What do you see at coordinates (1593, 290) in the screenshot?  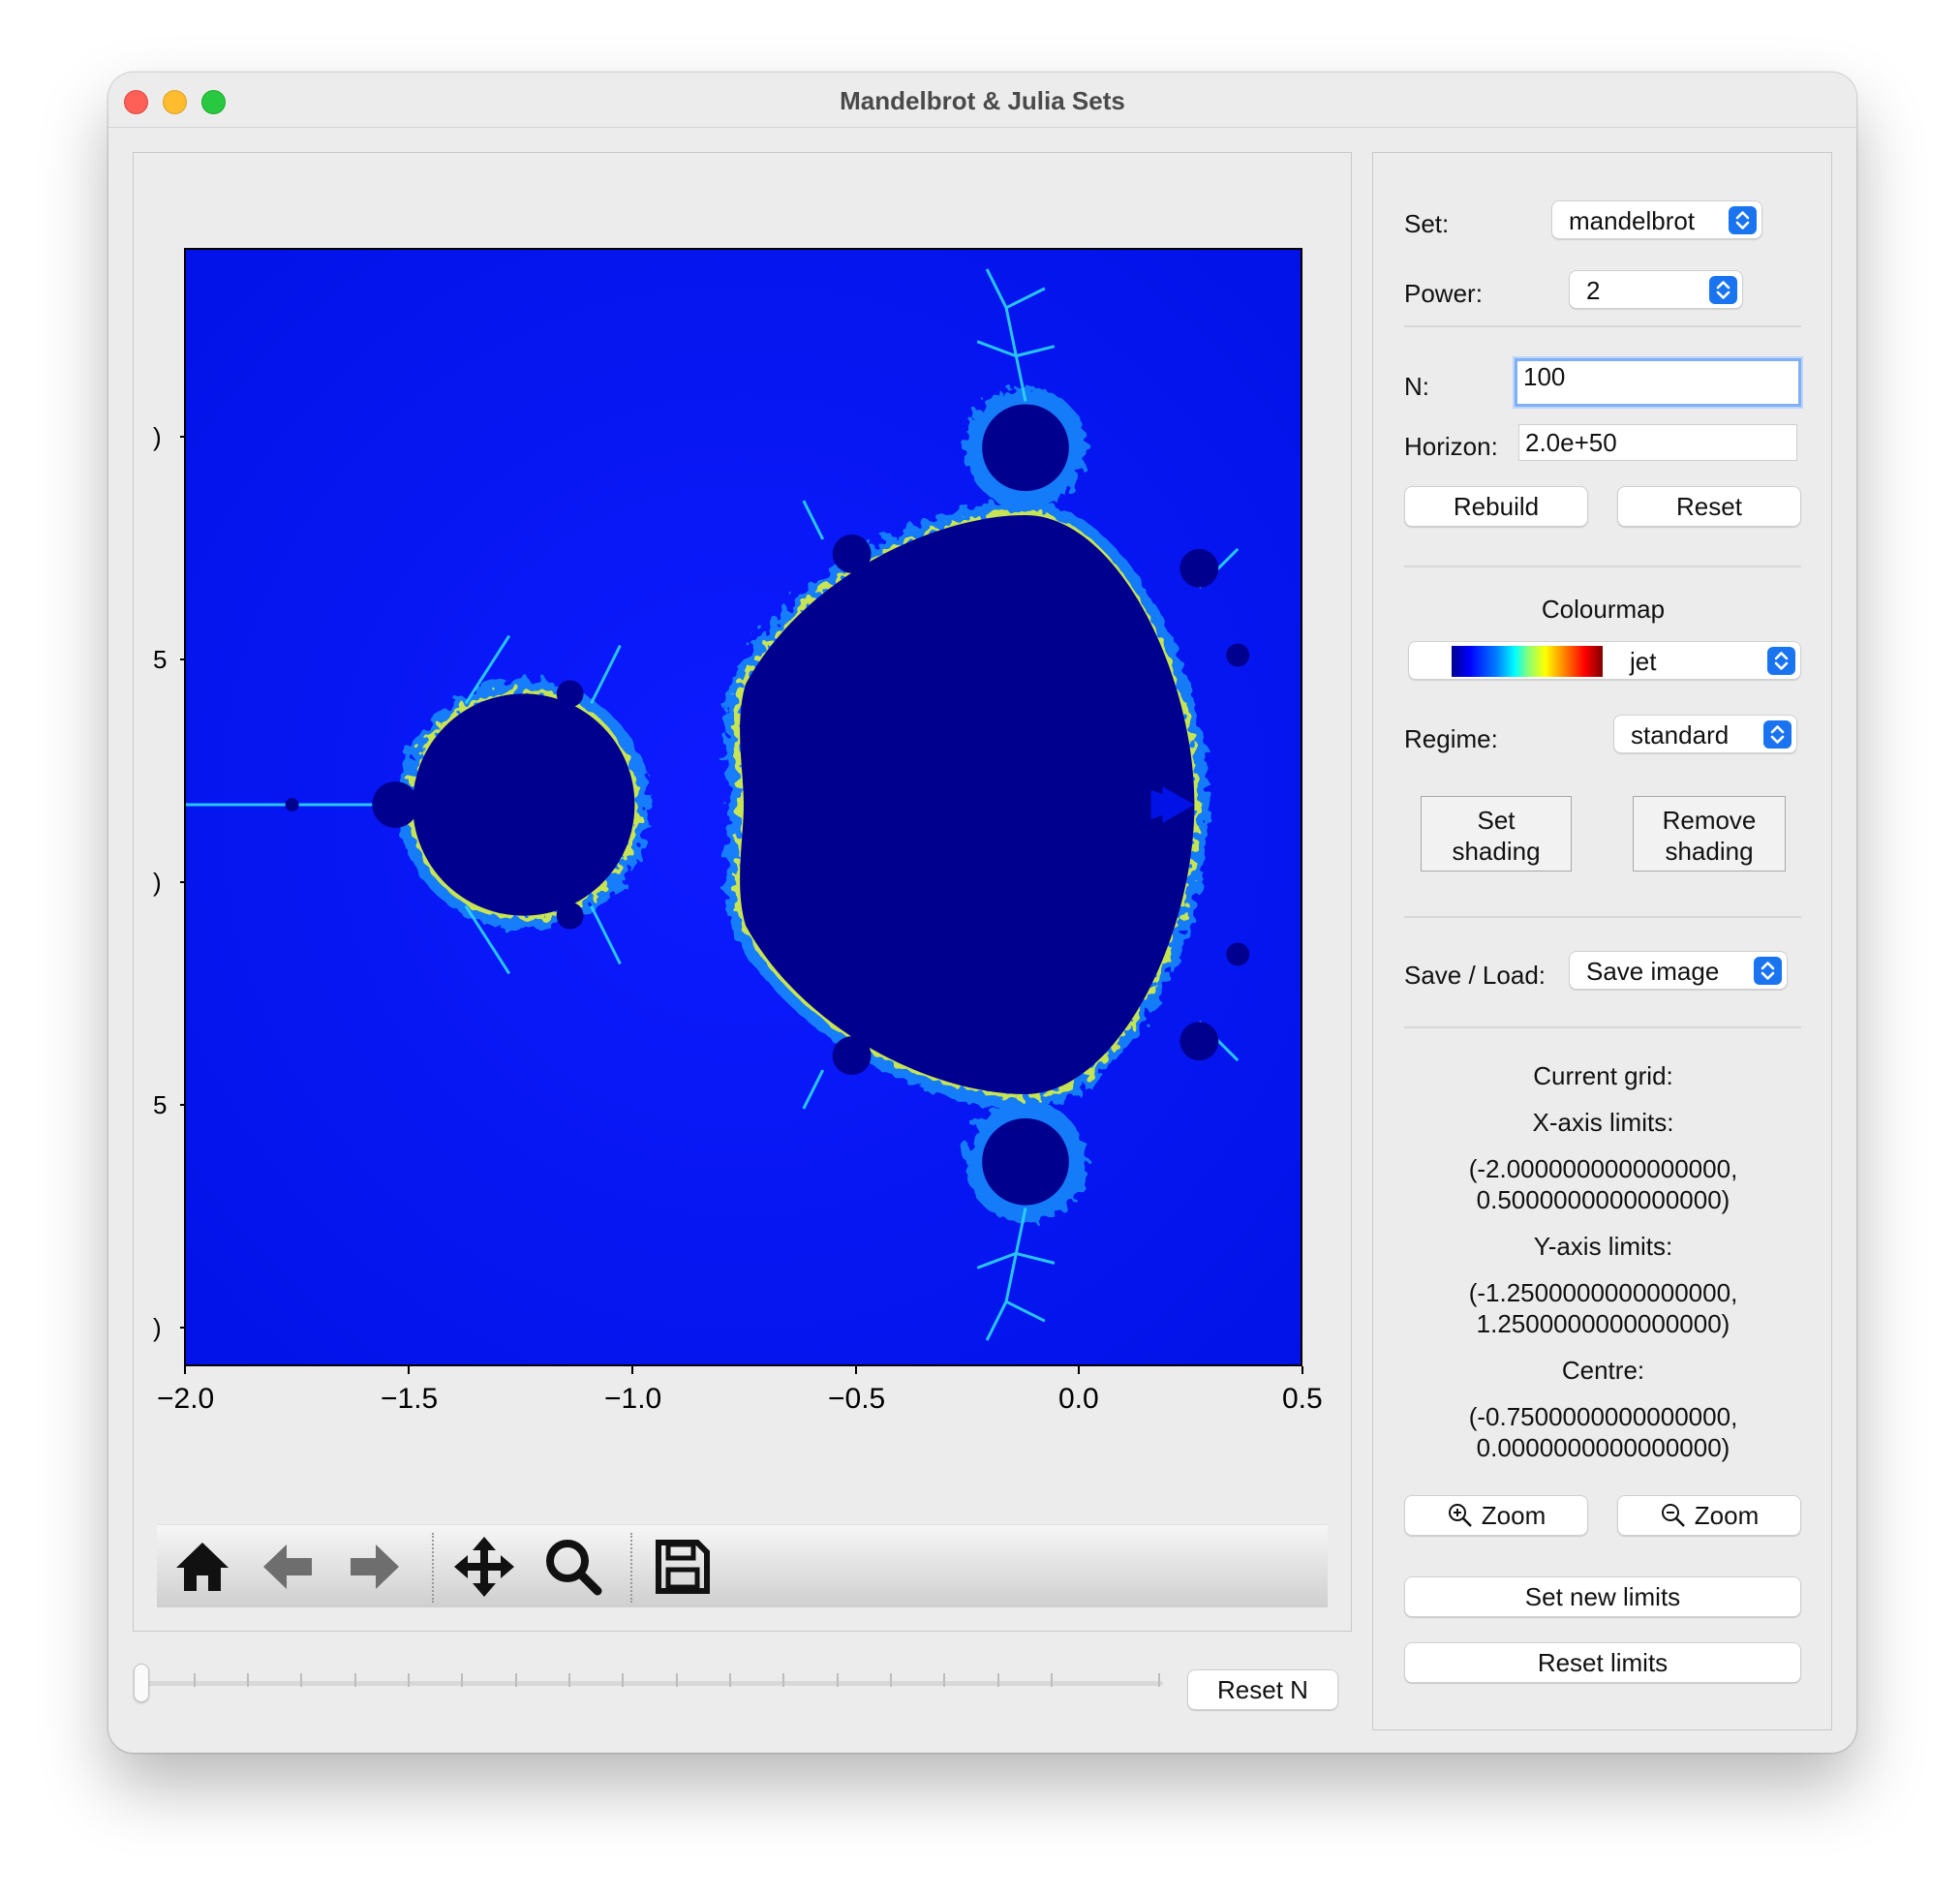 I see `power-select-value: 2` at bounding box center [1593, 290].